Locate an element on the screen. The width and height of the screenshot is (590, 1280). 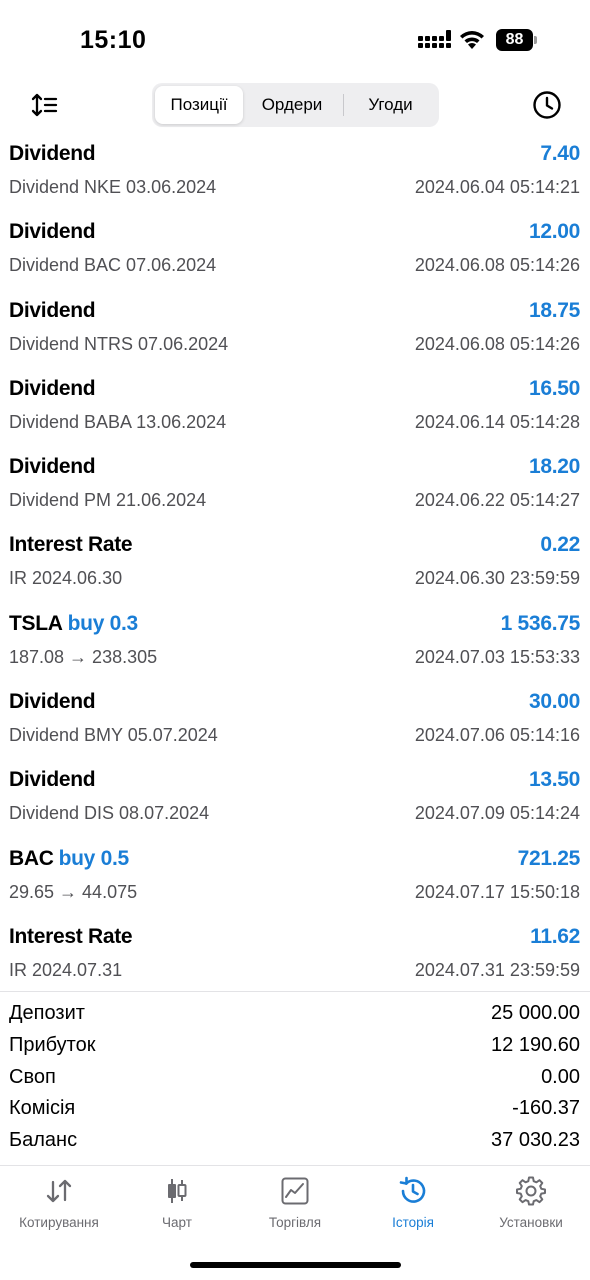
deal-time: 2024.07.09 05:14:24 is located at coordinates (497, 813).